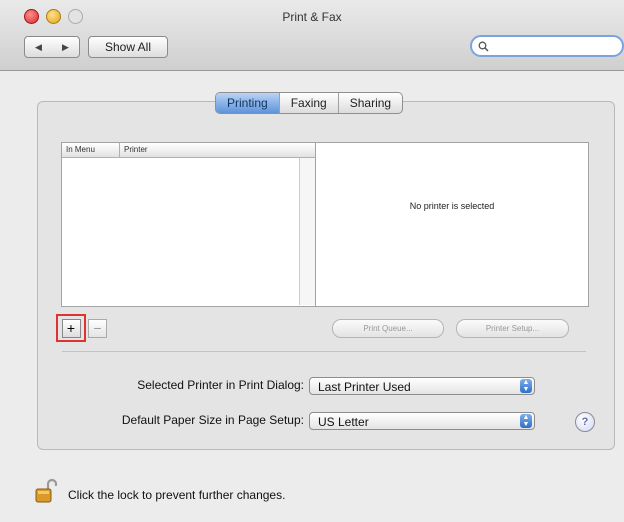 This screenshot has width=624, height=522. What do you see at coordinates (483, 46) in the screenshot?
I see `search-icon` at bounding box center [483, 46].